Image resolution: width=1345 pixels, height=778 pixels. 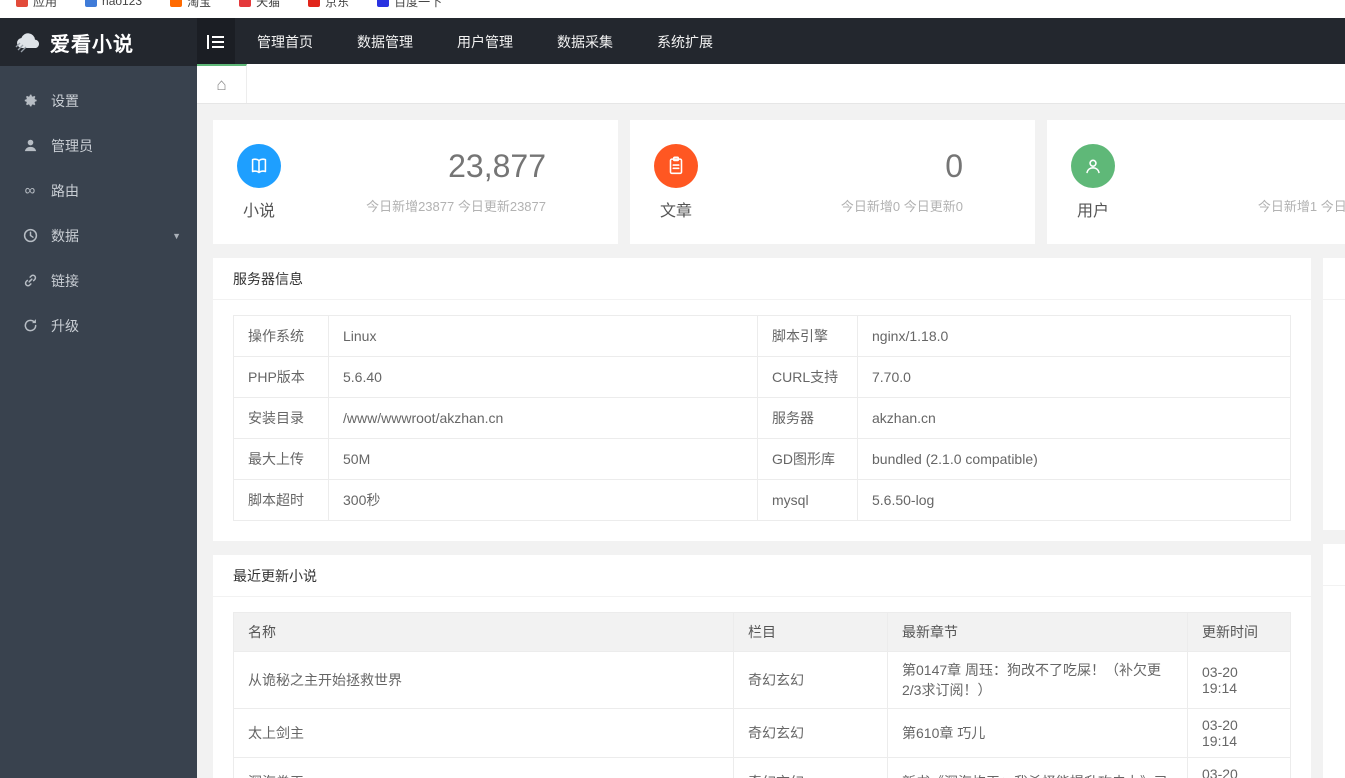 What do you see at coordinates (30, 190) in the screenshot?
I see `infinity-icon: ∞` at bounding box center [30, 190].